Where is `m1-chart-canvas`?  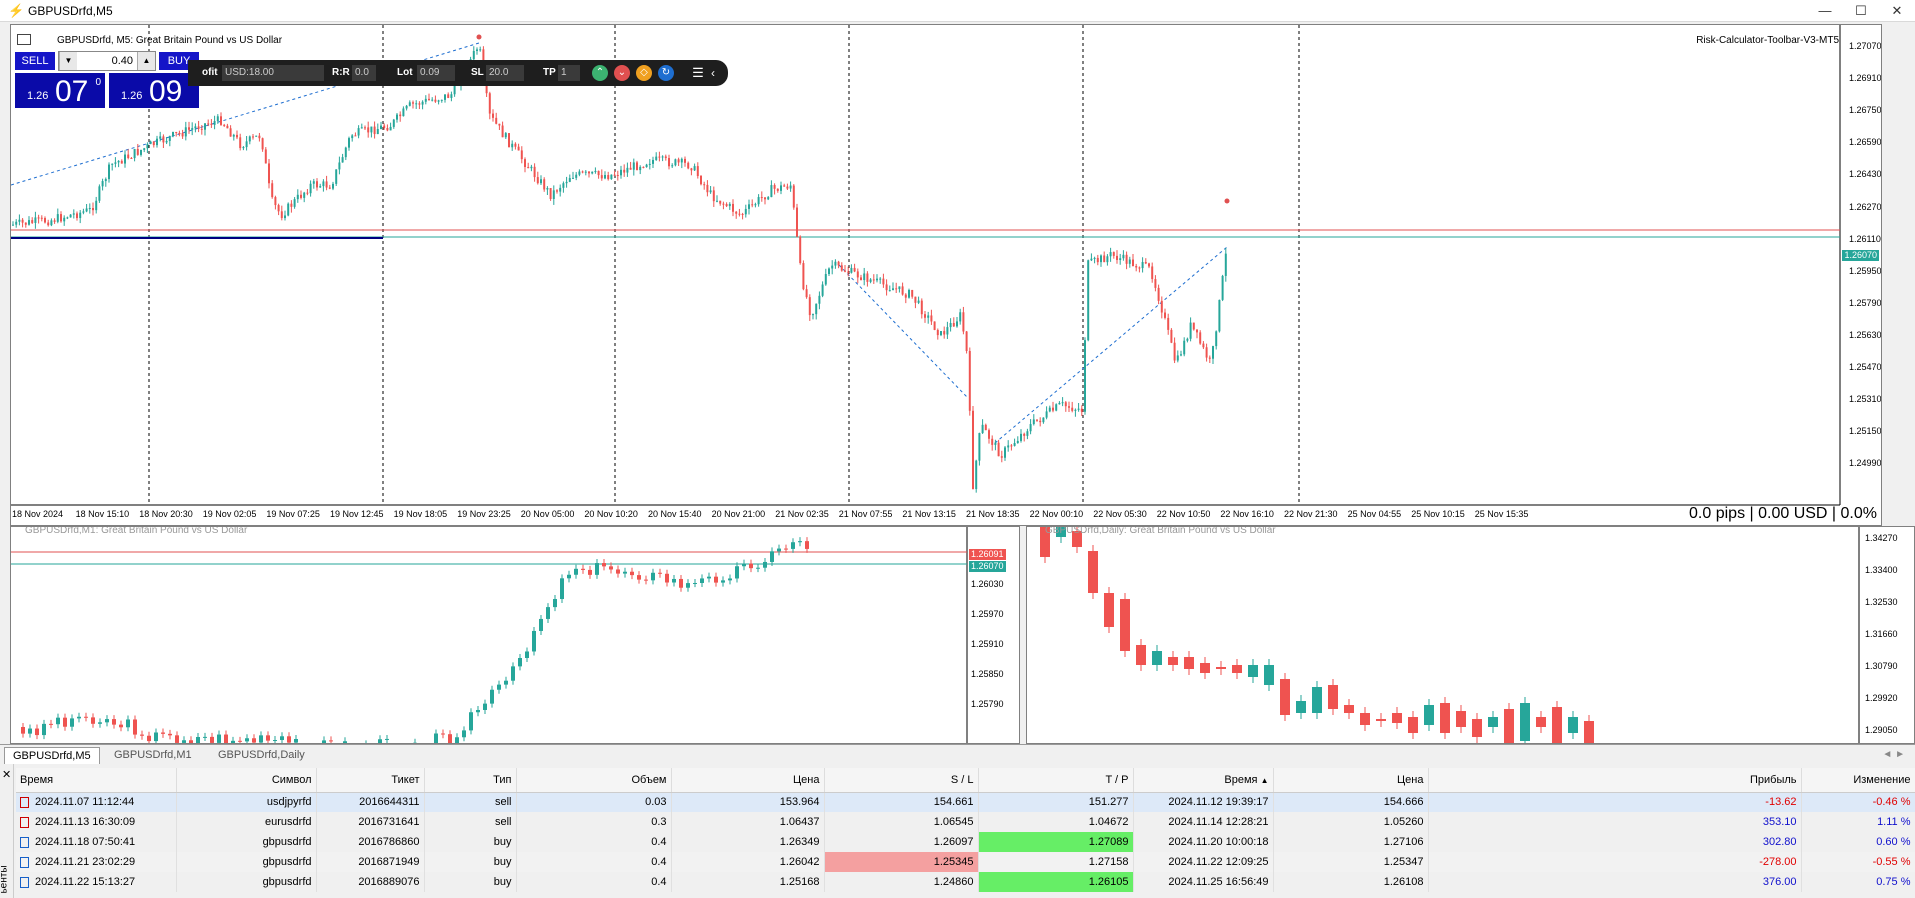 m1-chart-canvas is located at coordinates (515, 635).